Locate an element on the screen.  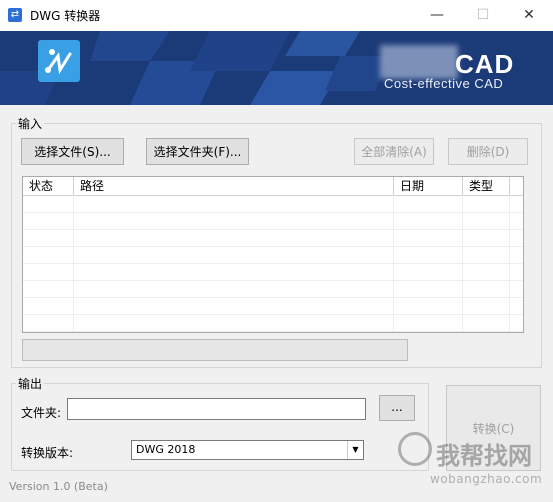
close-button: ✕ is located at coordinates (529, 15).